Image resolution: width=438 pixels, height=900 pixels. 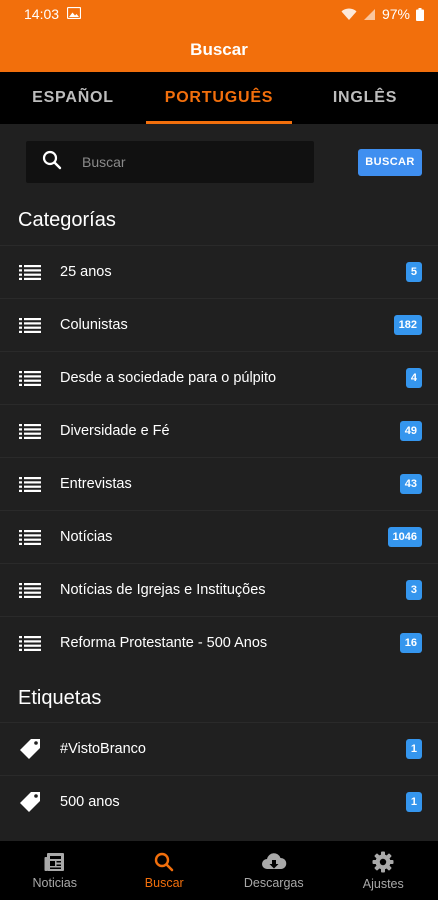 What do you see at coordinates (219, 483) in the screenshot?
I see `category-item: Entrevistas 43` at bounding box center [219, 483].